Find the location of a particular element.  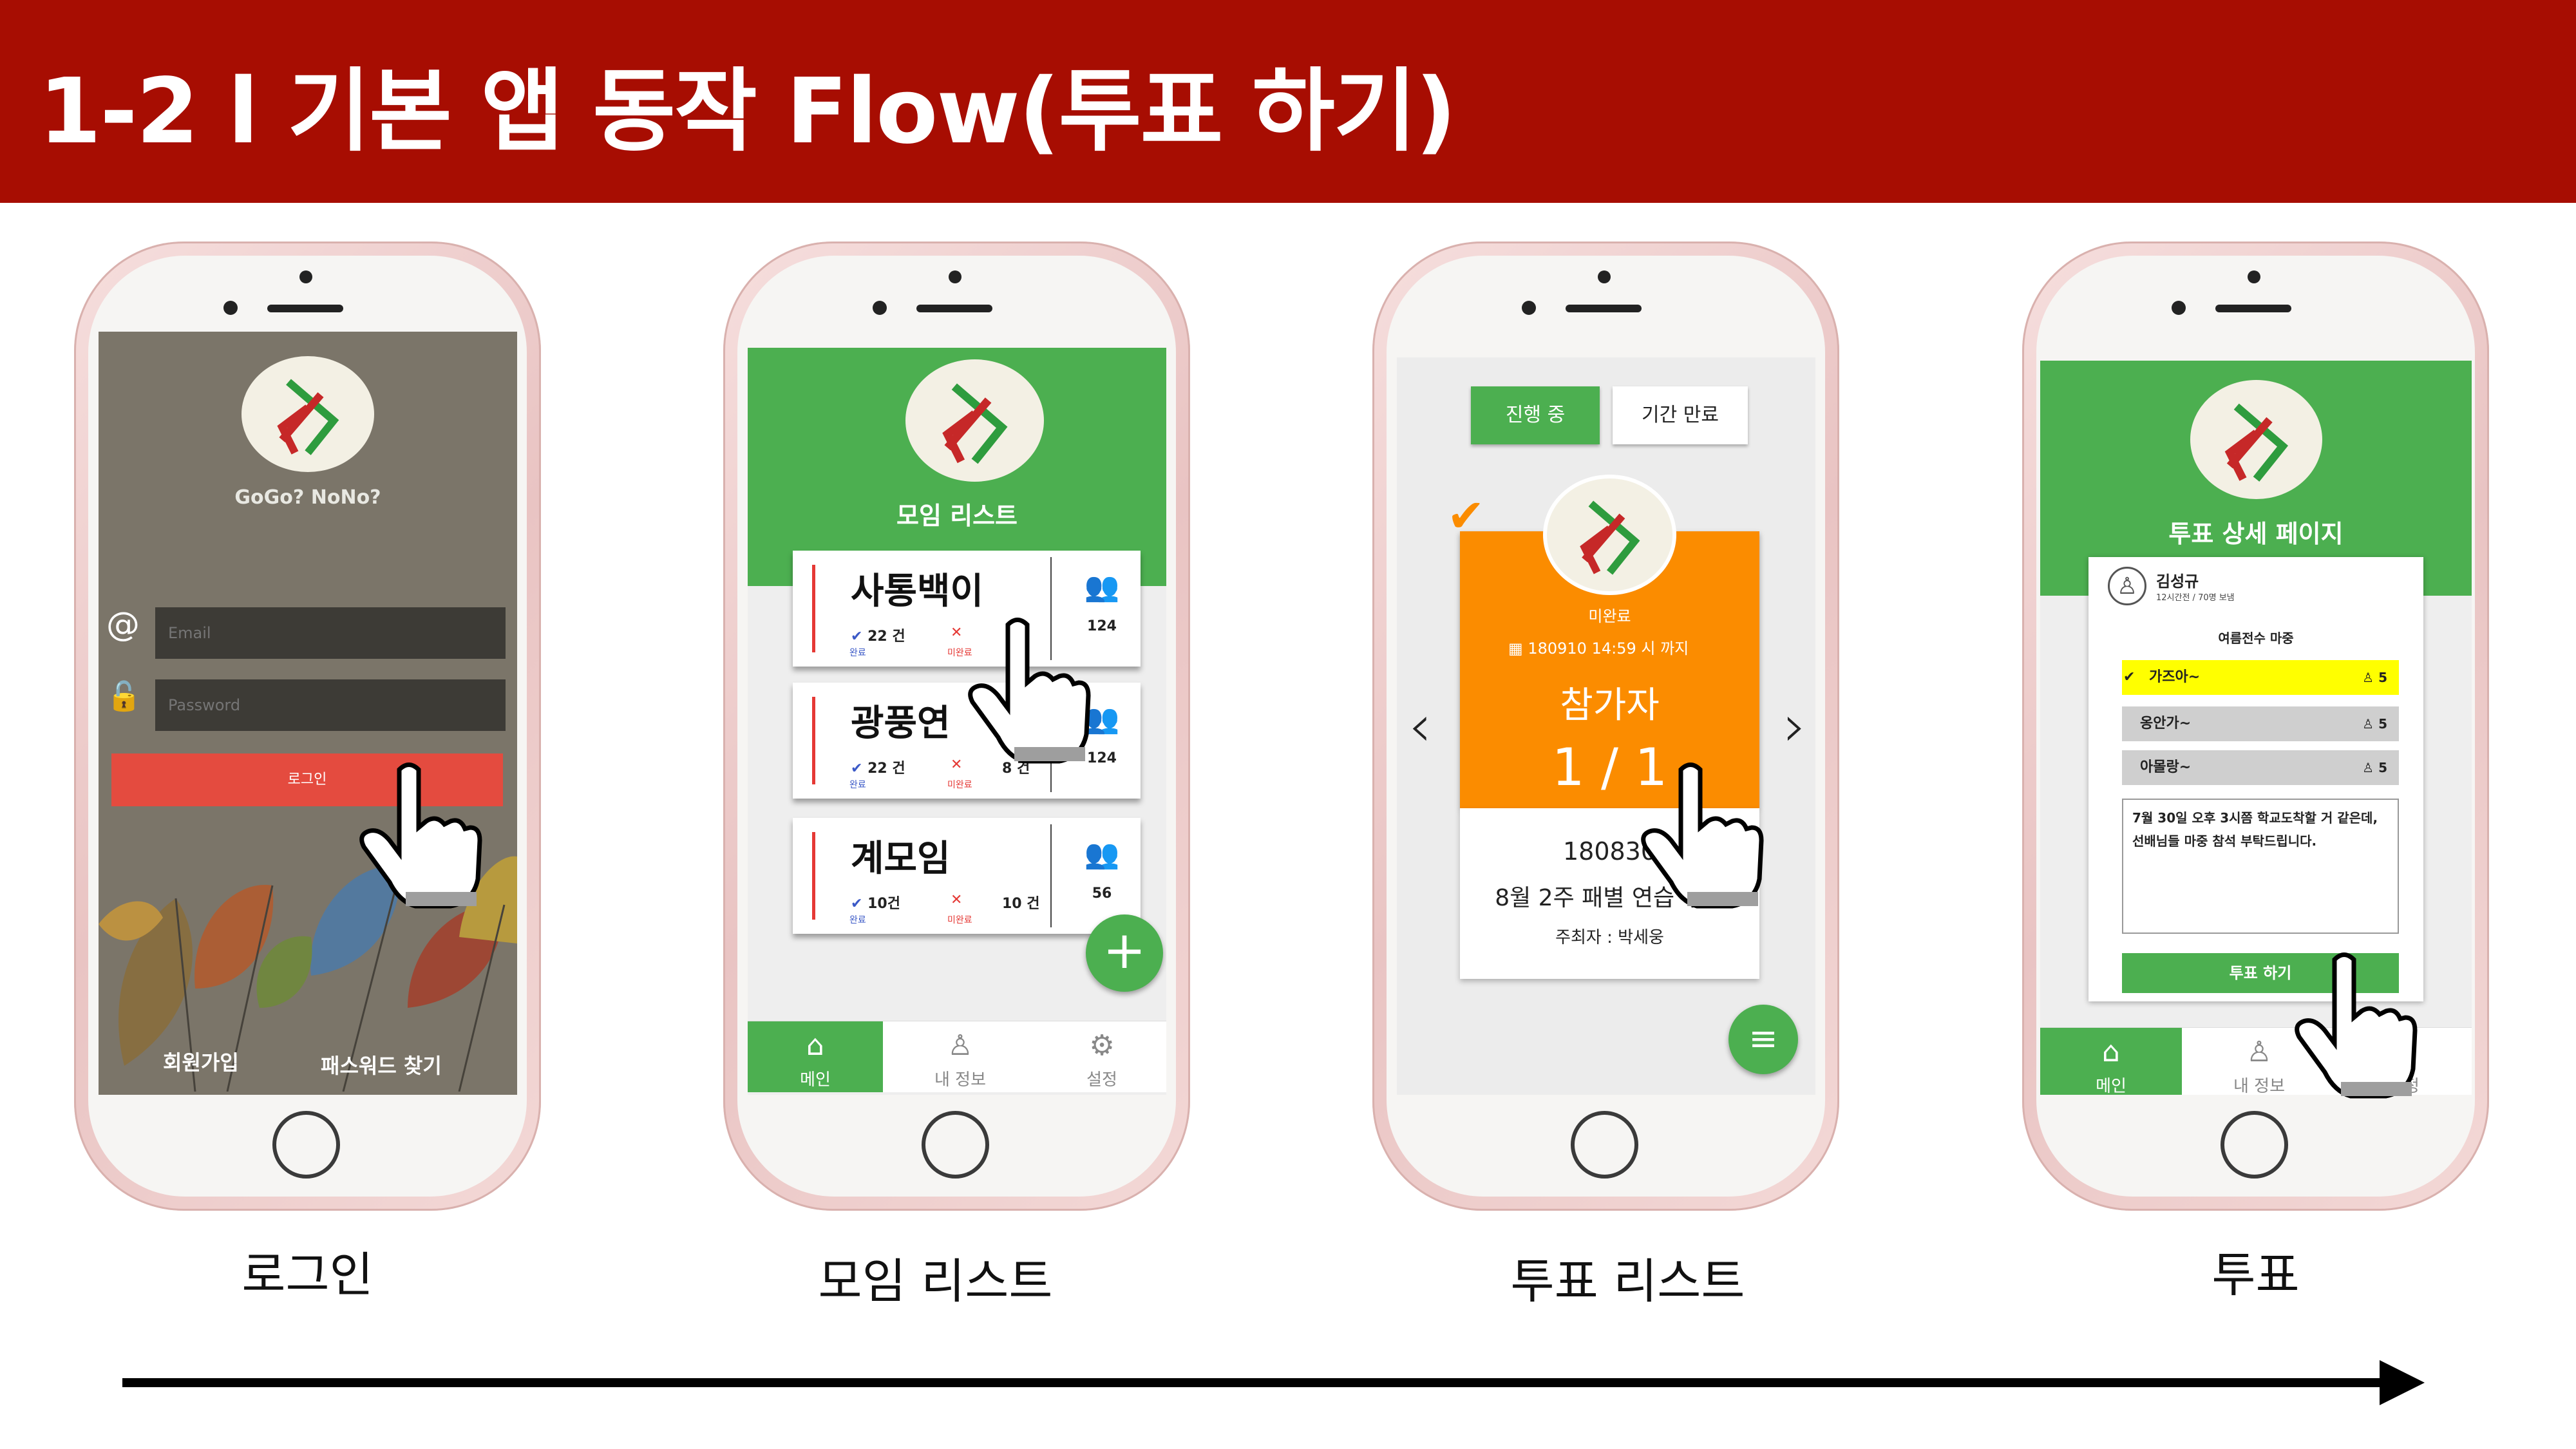

chevron-right-icon: › is located at coordinates (1795, 726).